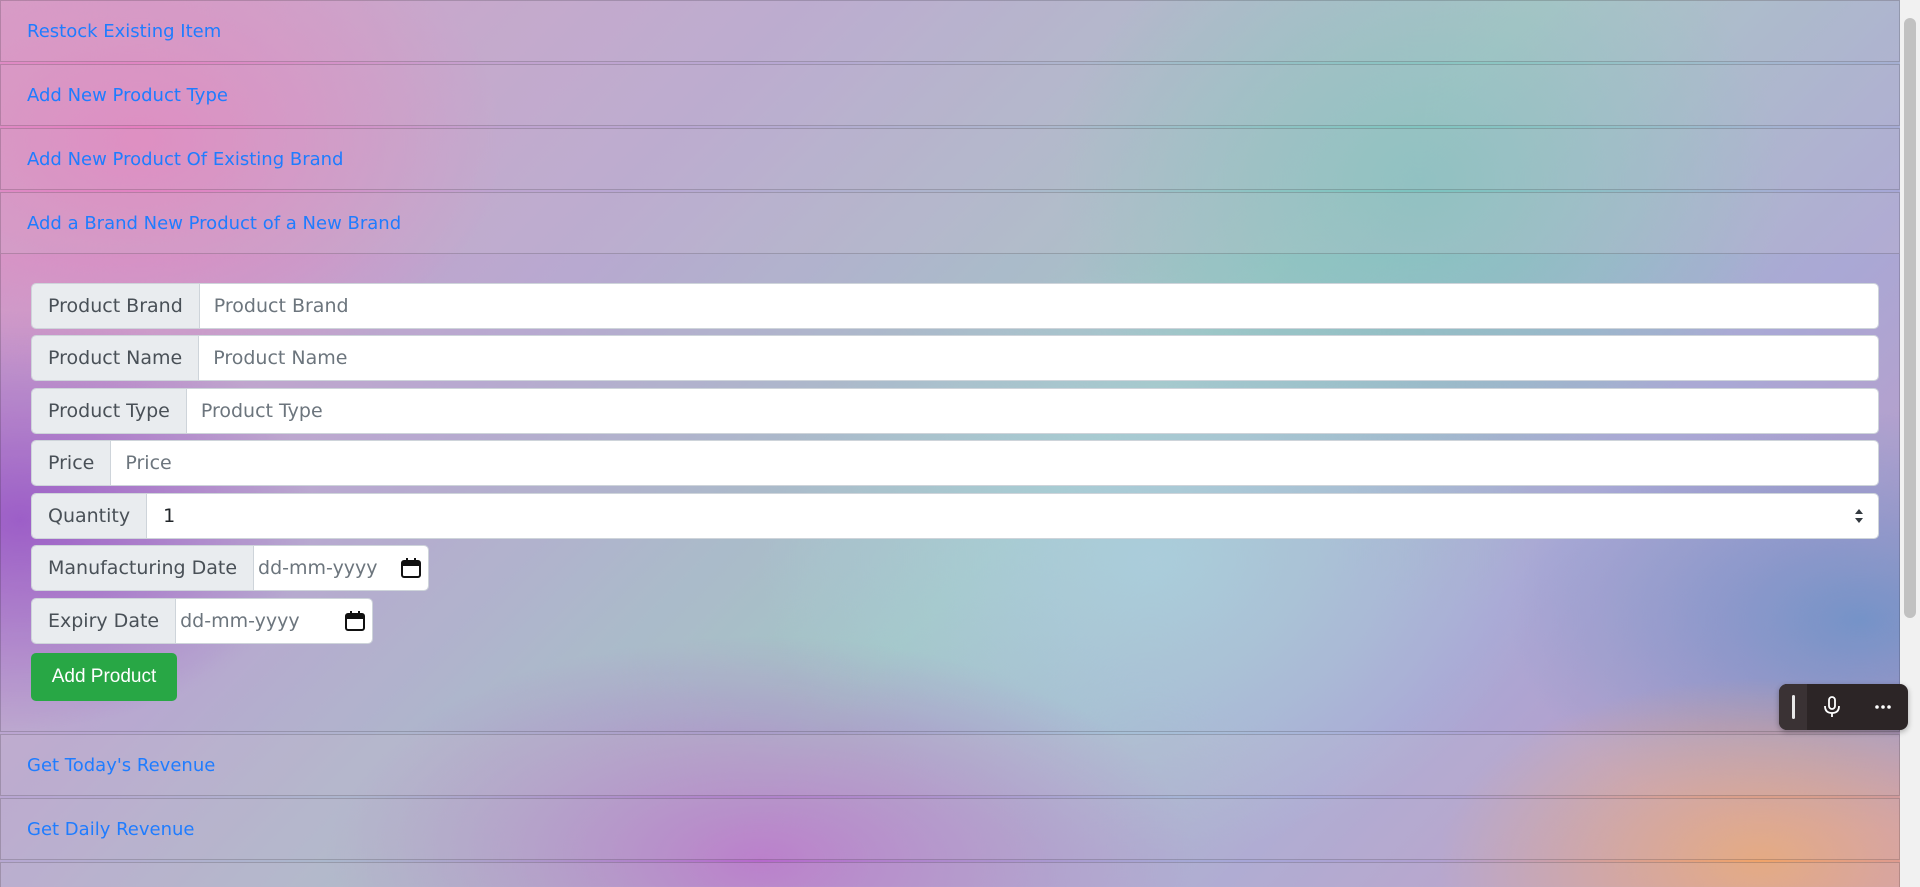  What do you see at coordinates (950, 95) in the screenshot?
I see `accordion-add-new-product-type: Add New Product Type` at bounding box center [950, 95].